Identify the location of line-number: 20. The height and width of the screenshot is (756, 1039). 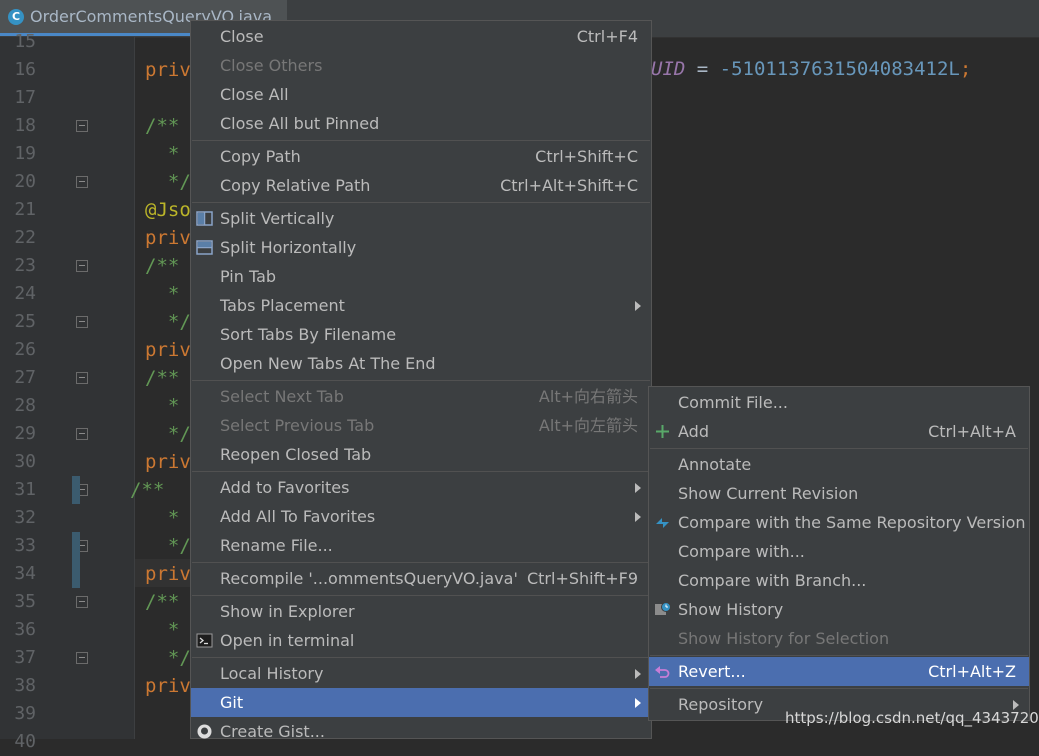
(25, 181).